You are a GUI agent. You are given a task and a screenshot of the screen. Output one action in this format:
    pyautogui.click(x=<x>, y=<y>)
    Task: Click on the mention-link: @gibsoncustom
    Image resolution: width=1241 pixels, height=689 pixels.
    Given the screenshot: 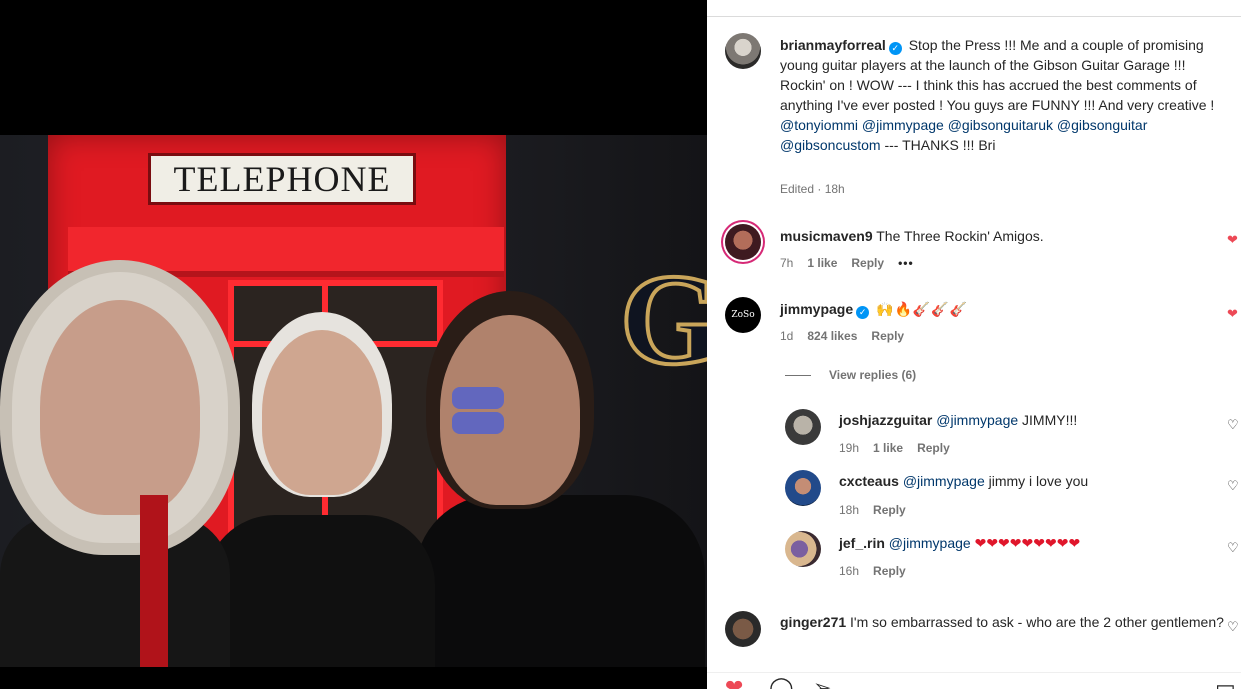 What is the action you would take?
    pyautogui.click(x=830, y=145)
    